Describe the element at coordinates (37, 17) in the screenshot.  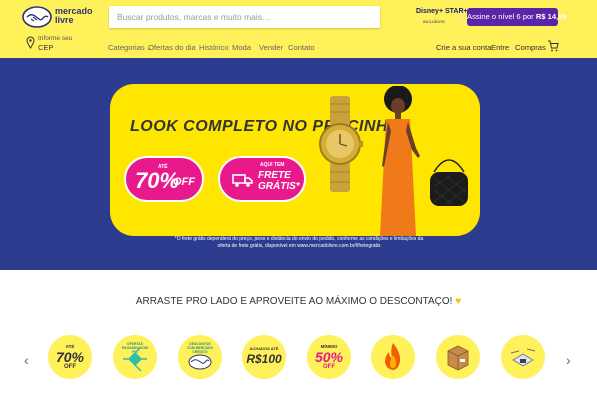
I see `handshake-logo-icon` at that location.